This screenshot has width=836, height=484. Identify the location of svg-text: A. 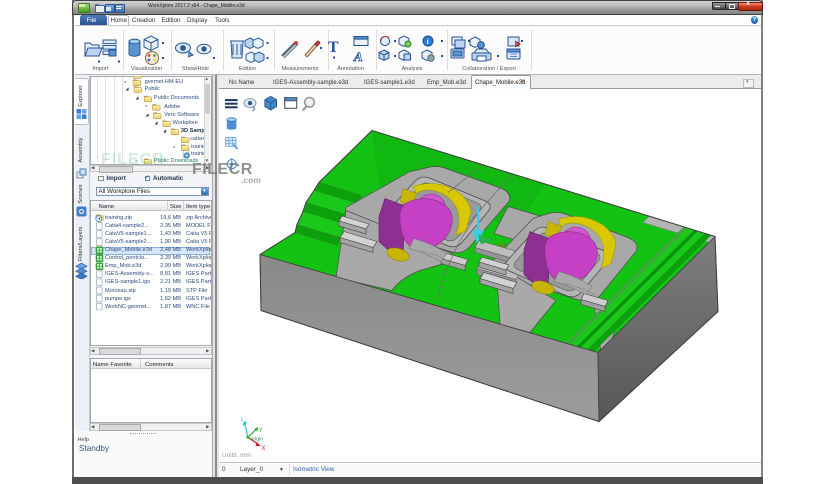
(358, 56).